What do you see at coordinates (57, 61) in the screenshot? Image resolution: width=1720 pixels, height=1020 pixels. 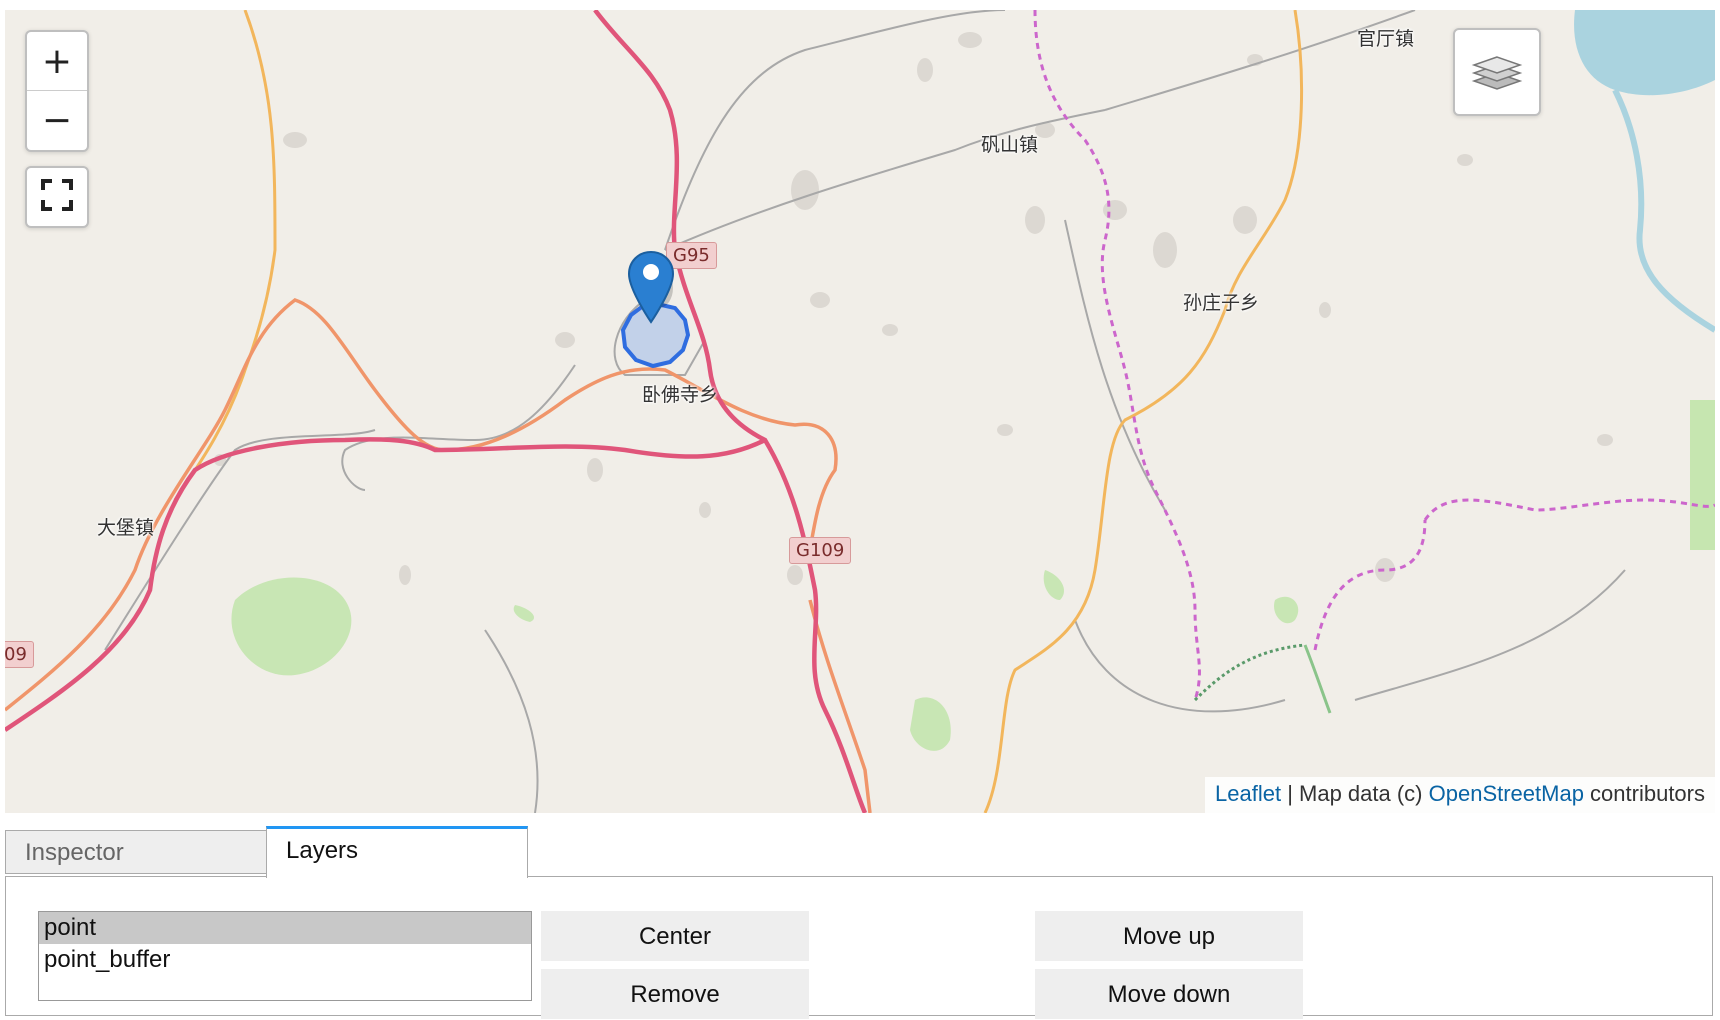 I see `zoom-in-button: +` at bounding box center [57, 61].